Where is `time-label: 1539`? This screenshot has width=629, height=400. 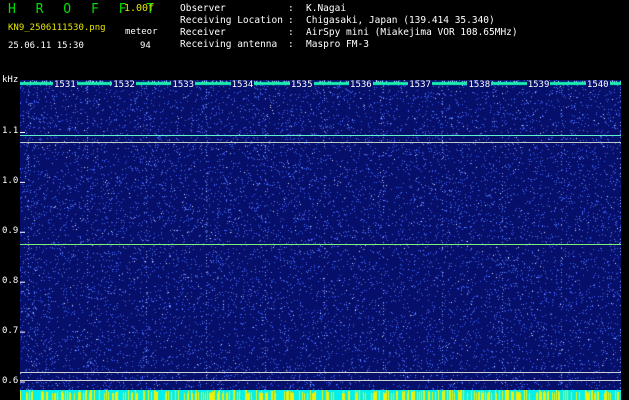
time-label: 1539 is located at coordinates (538, 85).